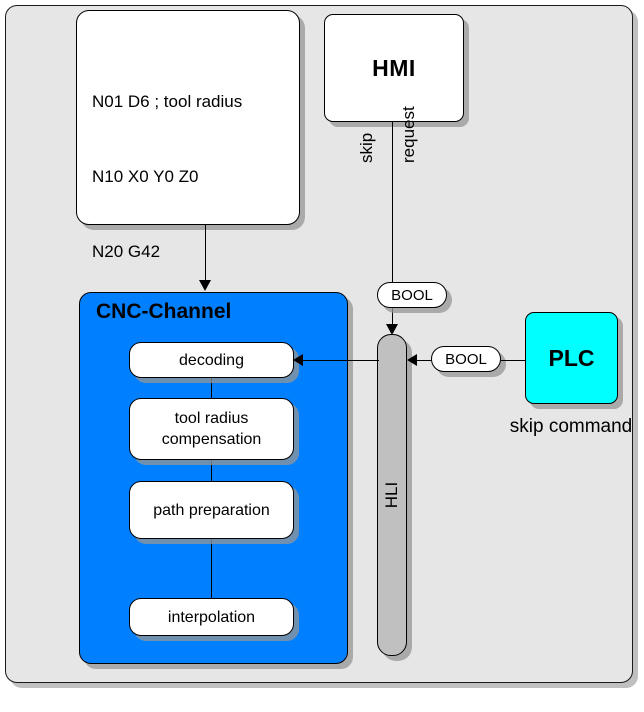 The image size is (644, 712). I want to click on nc-program-line: N10 X0 Y0 Z0, so click(145, 176).